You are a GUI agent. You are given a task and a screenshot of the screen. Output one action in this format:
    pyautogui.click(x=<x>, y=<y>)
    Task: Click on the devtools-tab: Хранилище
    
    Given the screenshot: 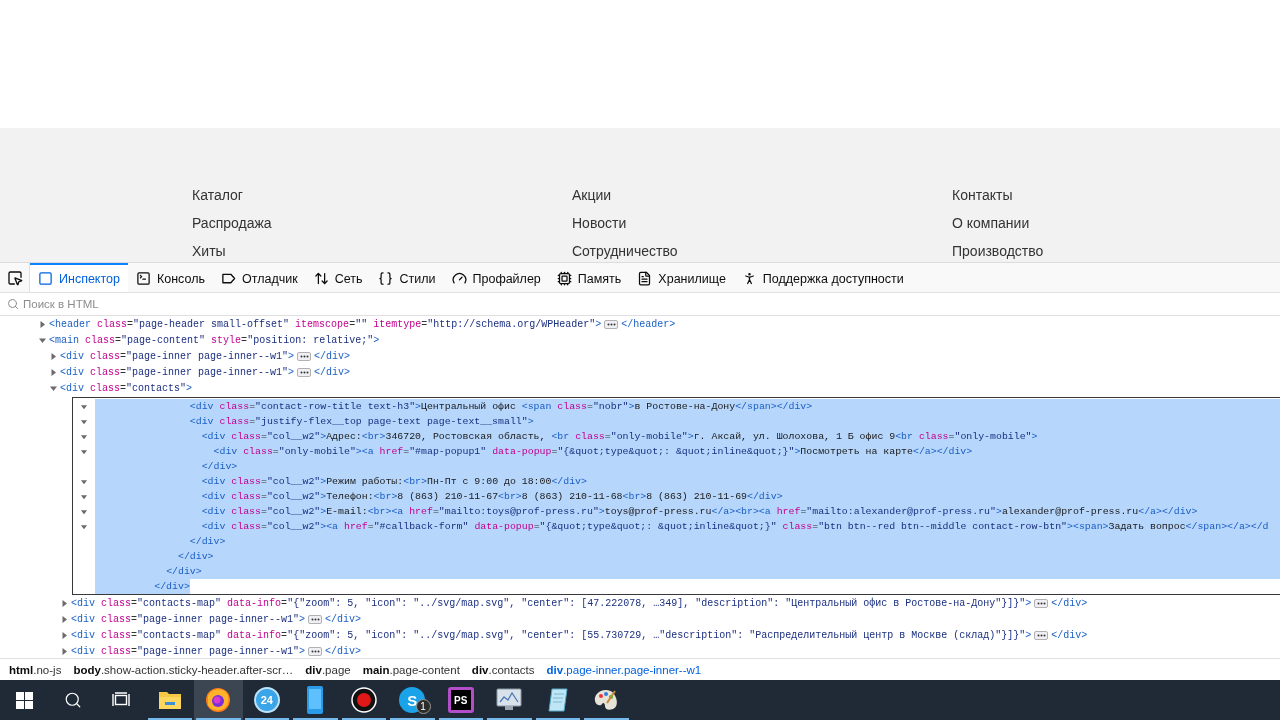 What is the action you would take?
    pyautogui.click(x=681, y=277)
    